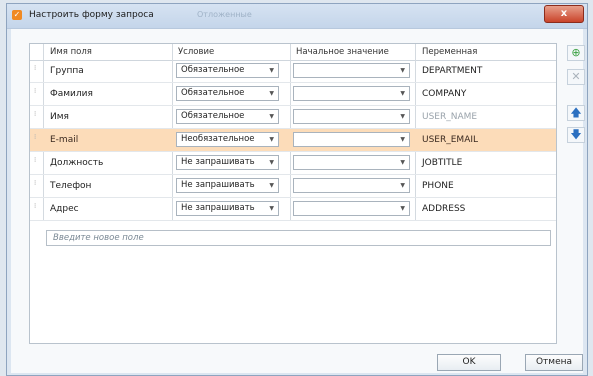 This screenshot has height=376, width=593. What do you see at coordinates (224, 14) in the screenshot?
I see `background-window-title: Отложенные` at bounding box center [224, 14].